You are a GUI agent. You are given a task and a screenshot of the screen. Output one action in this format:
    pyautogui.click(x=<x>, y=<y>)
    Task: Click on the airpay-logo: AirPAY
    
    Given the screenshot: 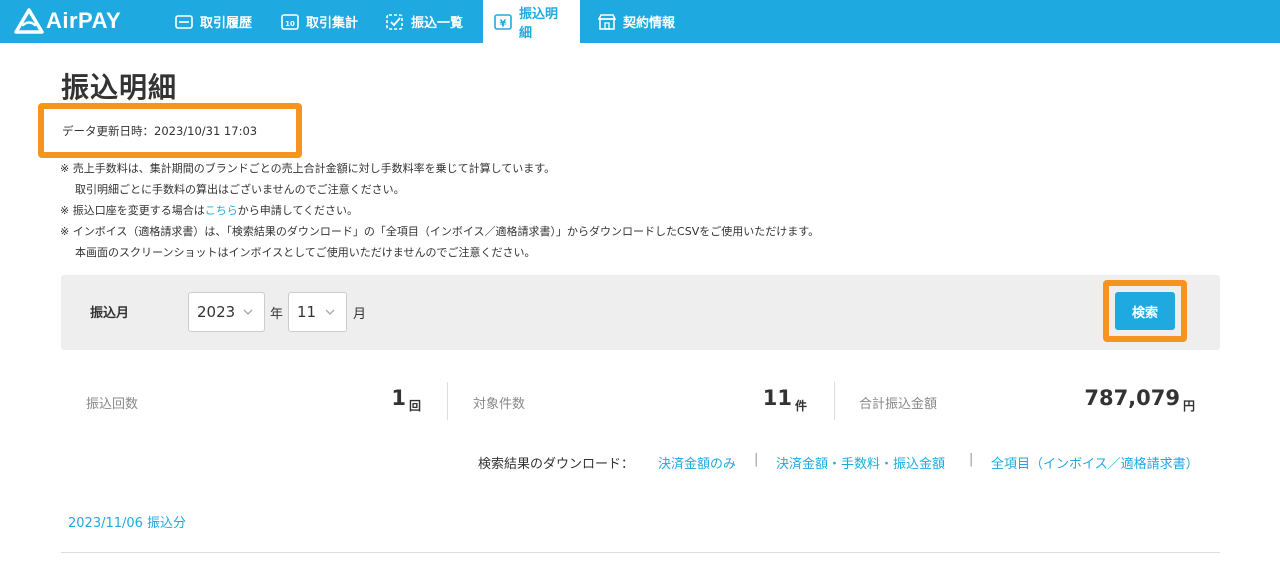 What is the action you would take?
    pyautogui.click(x=67, y=21)
    